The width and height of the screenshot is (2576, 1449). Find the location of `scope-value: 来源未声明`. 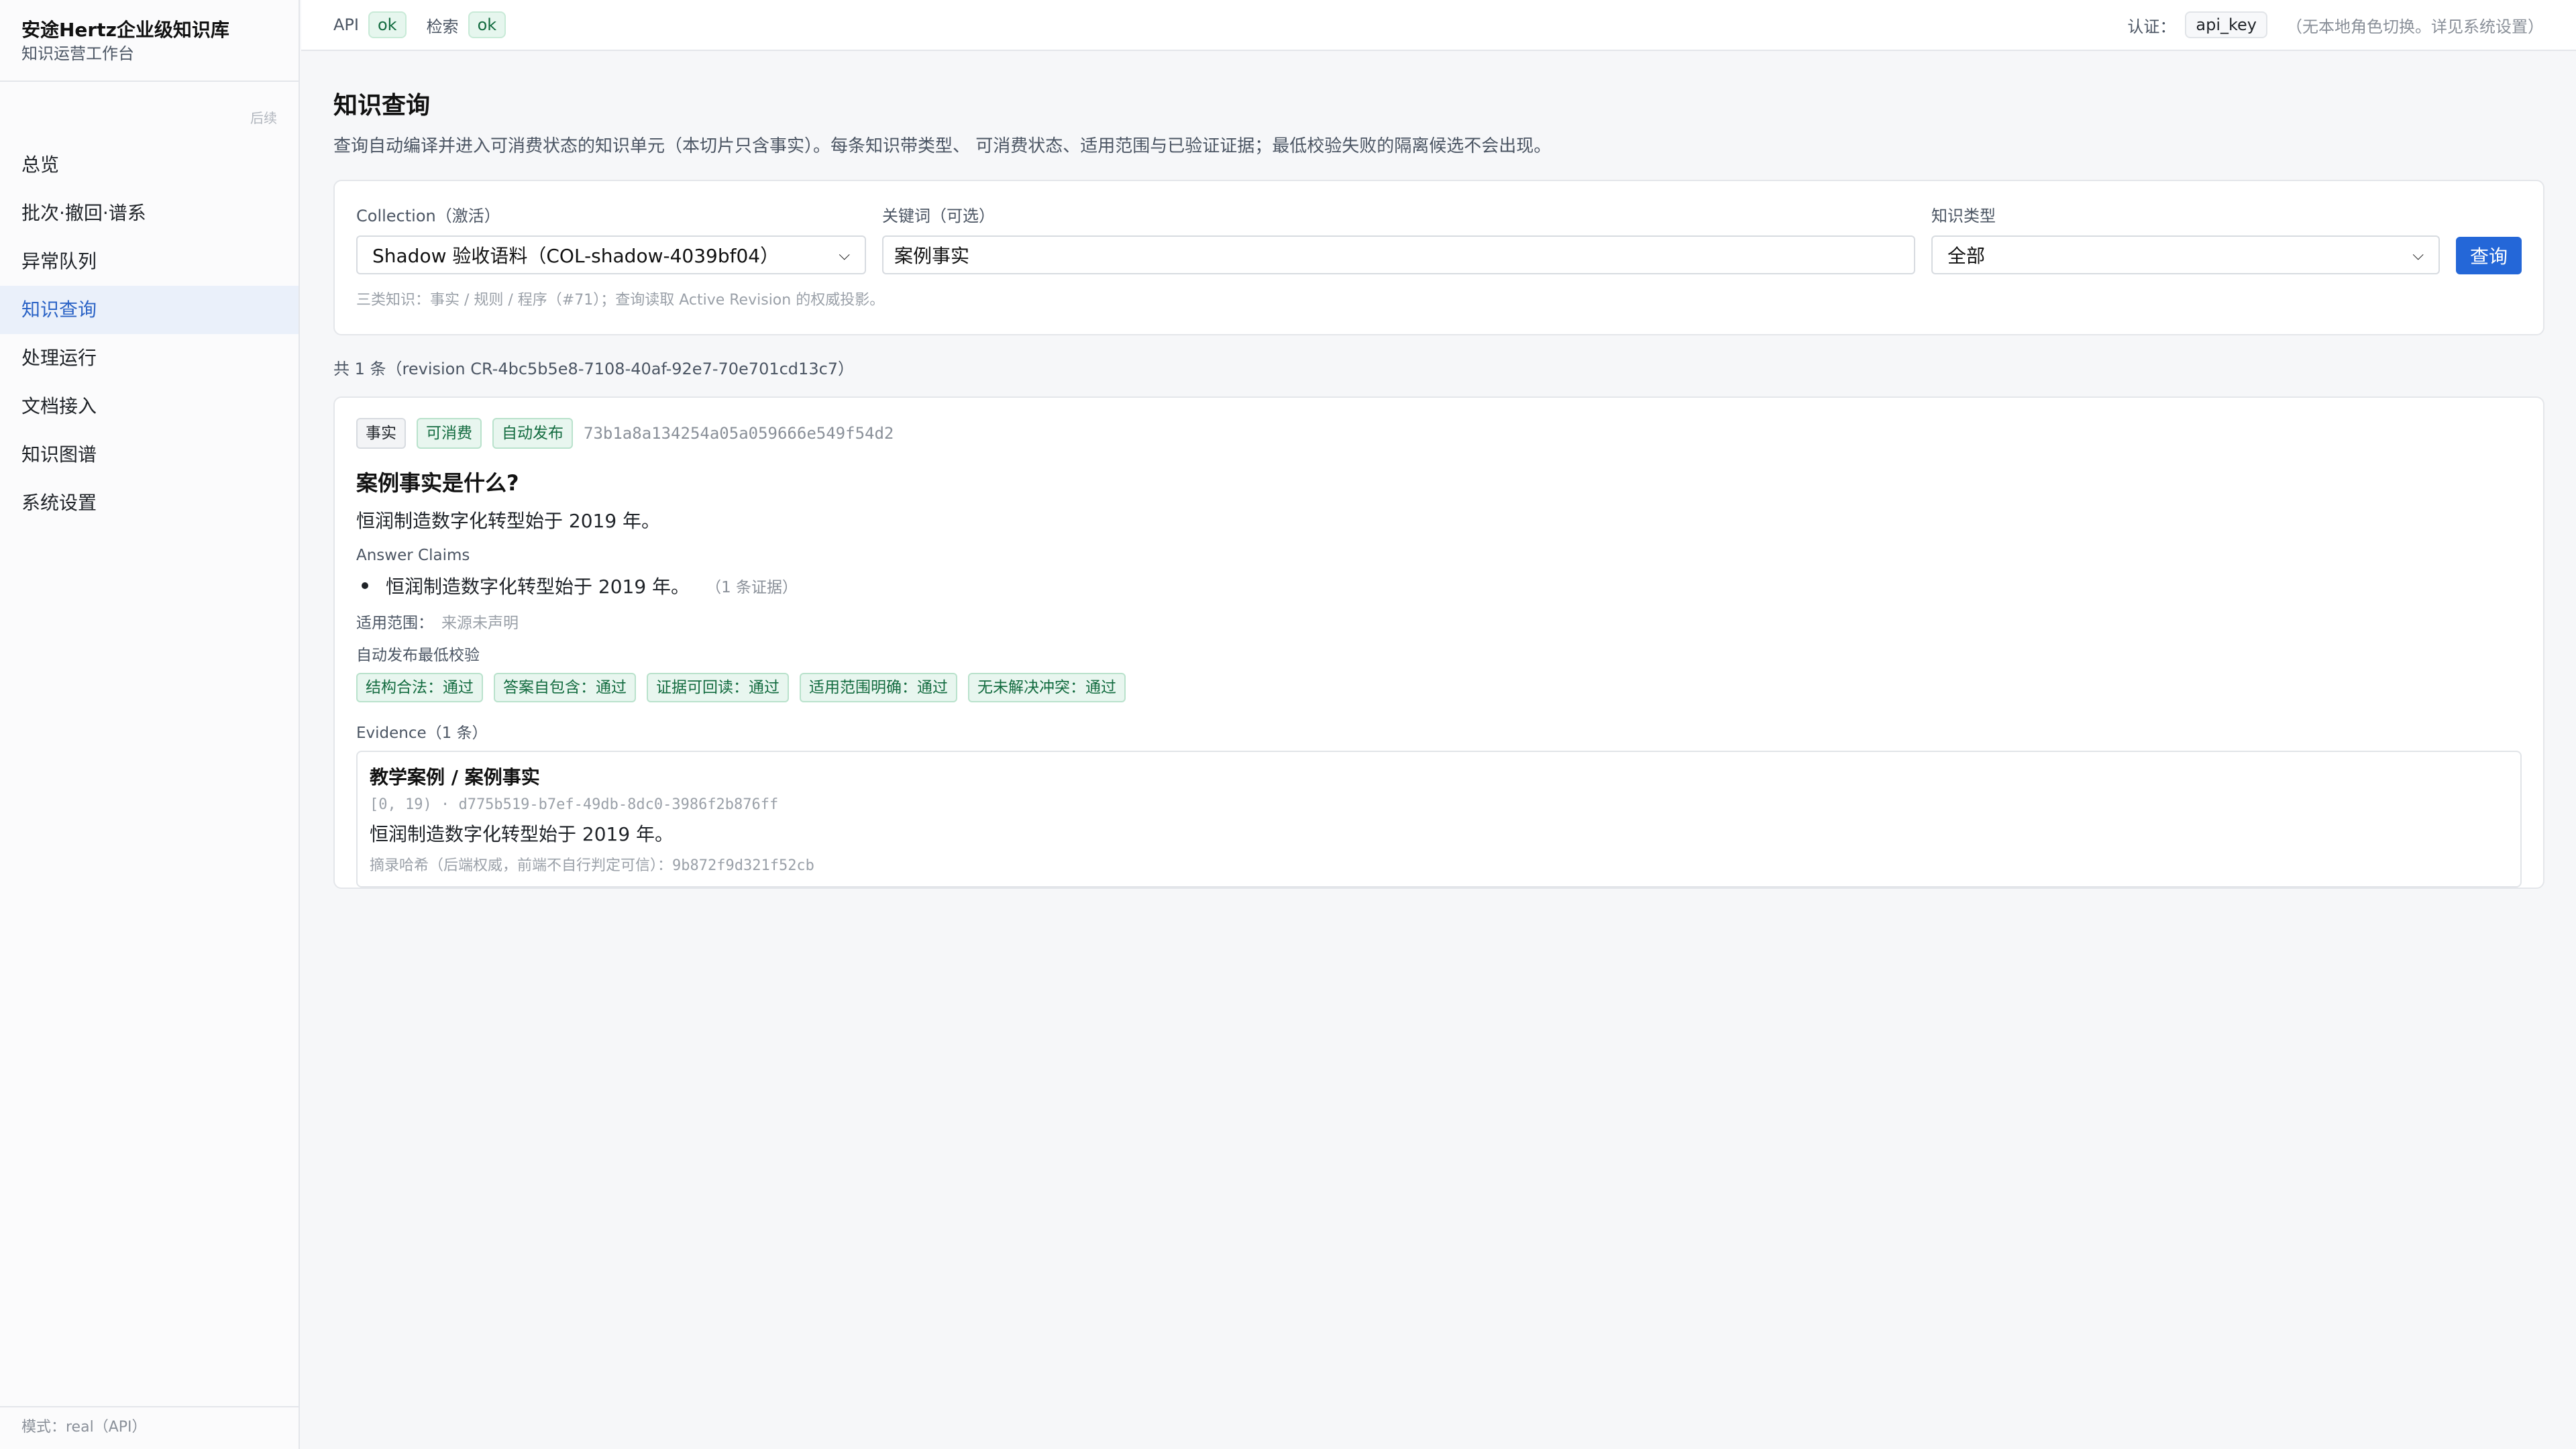

scope-value: 来源未声明 is located at coordinates (480, 623).